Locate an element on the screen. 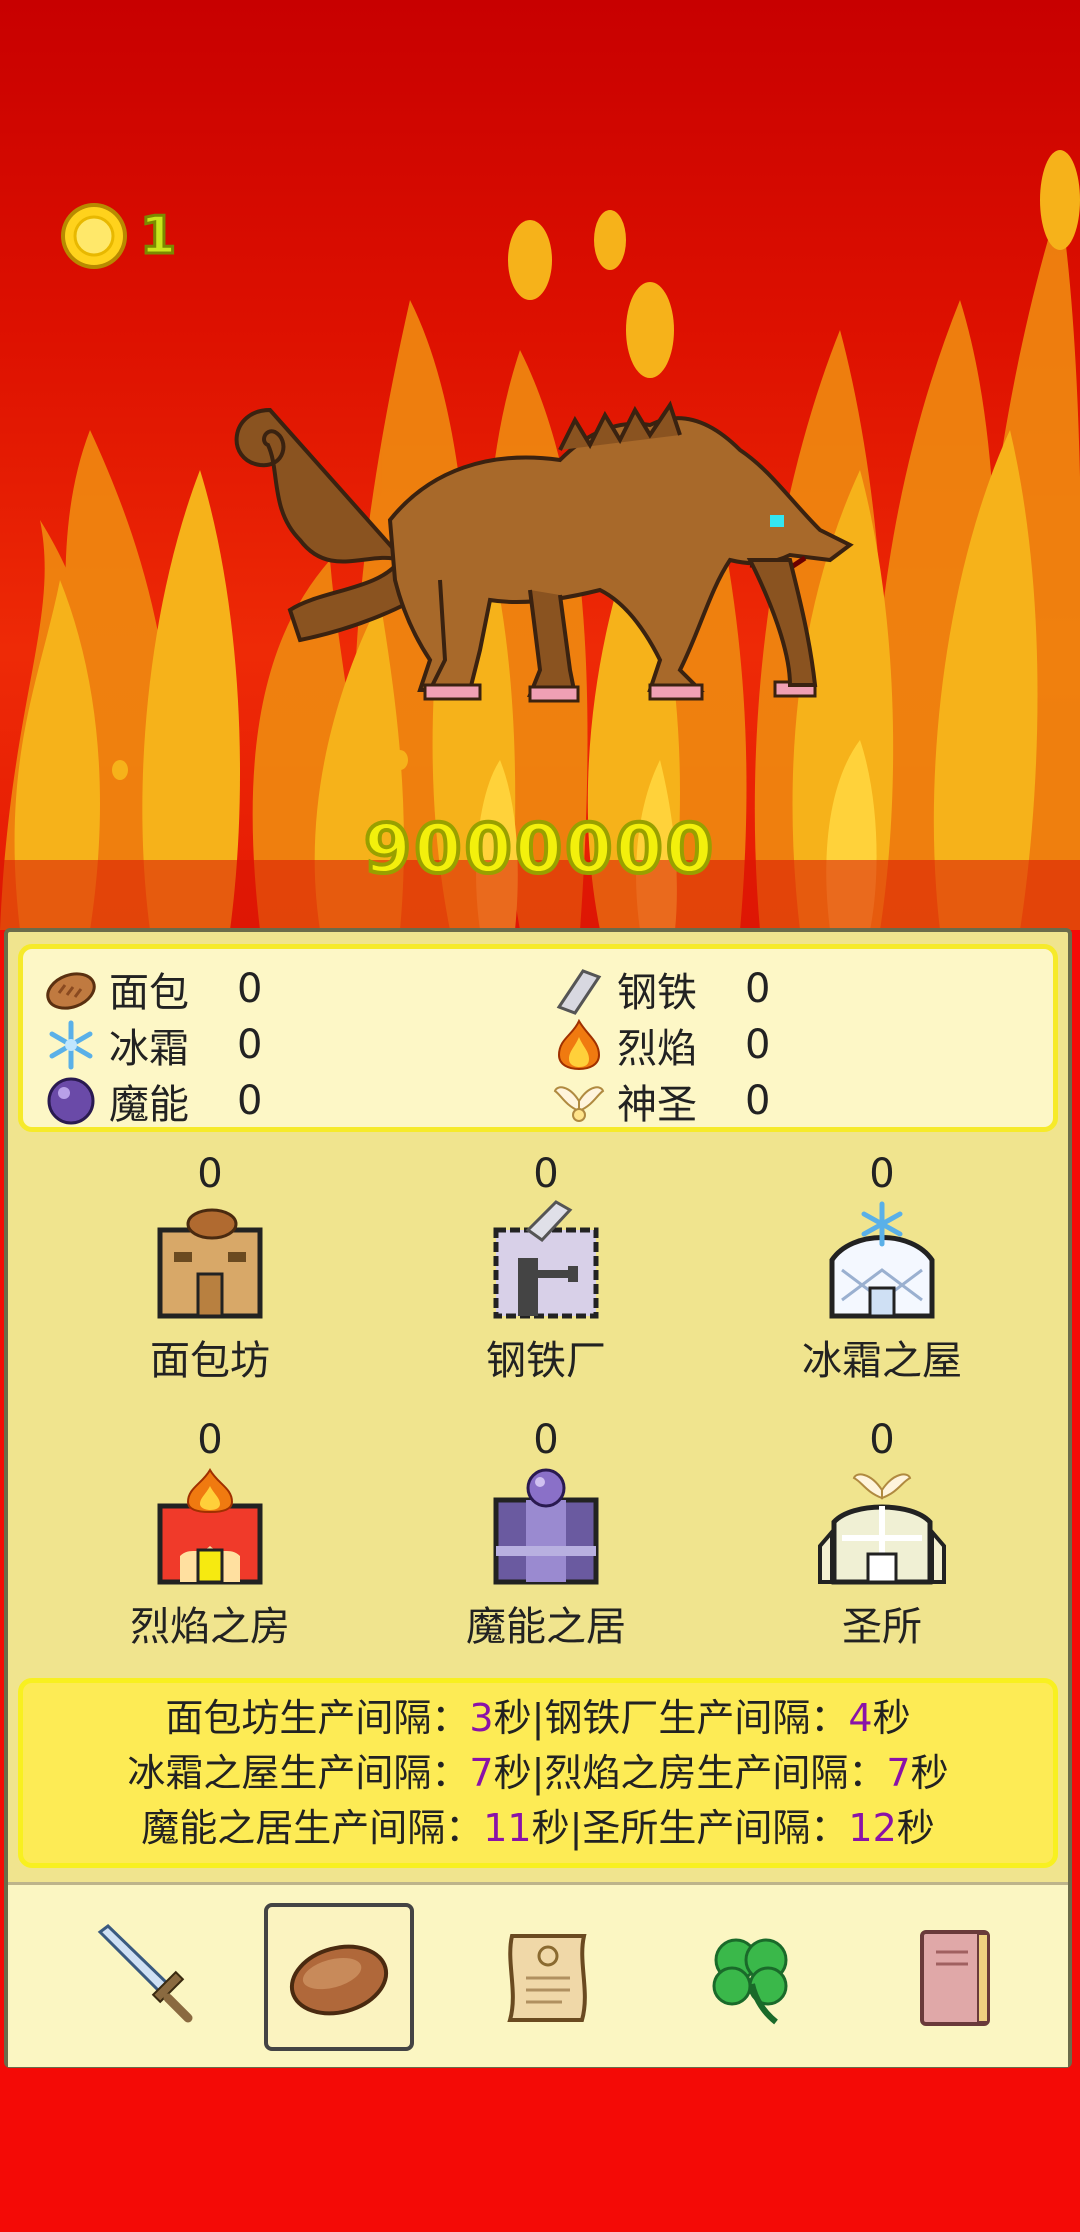 The height and width of the screenshot is (2232, 1080). tab-book is located at coordinates (953, 1977).